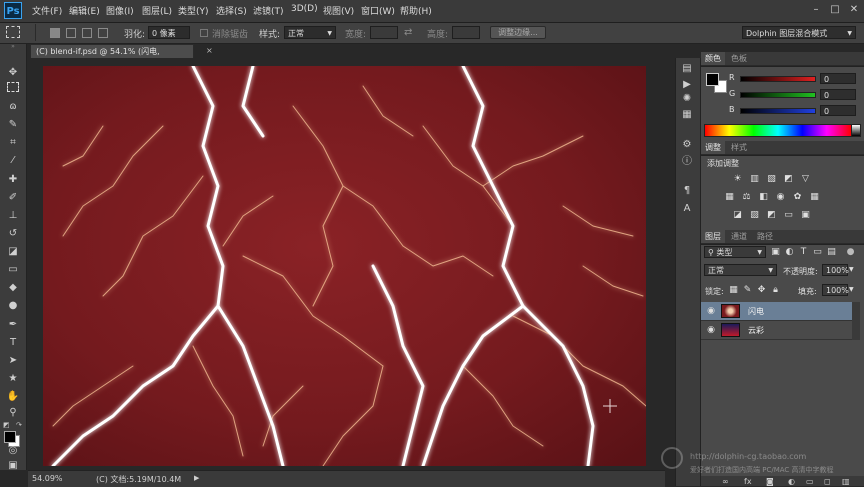  I want to click on new-group-icon: ▭, so click(810, 481).